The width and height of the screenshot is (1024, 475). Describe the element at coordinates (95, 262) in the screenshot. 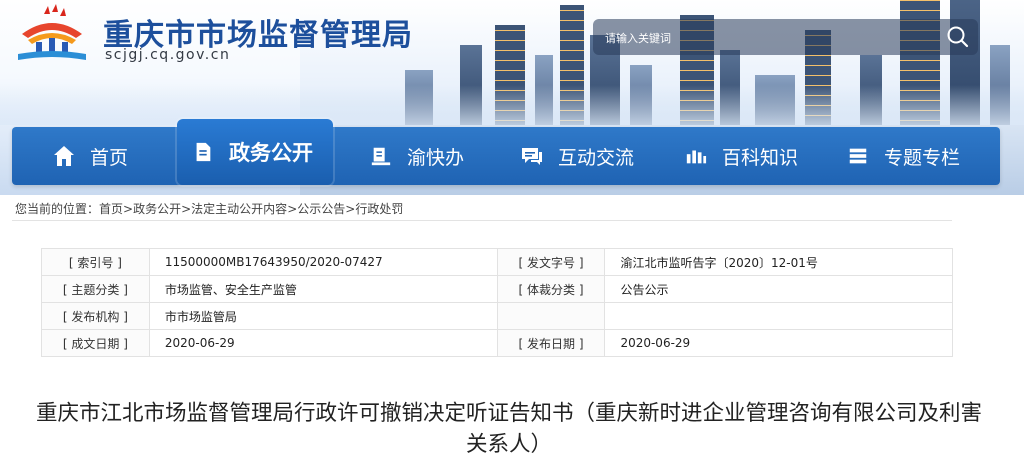

I see `field-label: [ 索引号 ]` at that location.